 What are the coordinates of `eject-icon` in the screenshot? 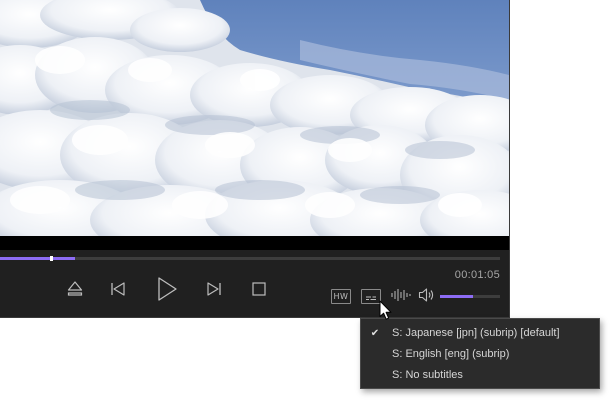 It's located at (75, 288).